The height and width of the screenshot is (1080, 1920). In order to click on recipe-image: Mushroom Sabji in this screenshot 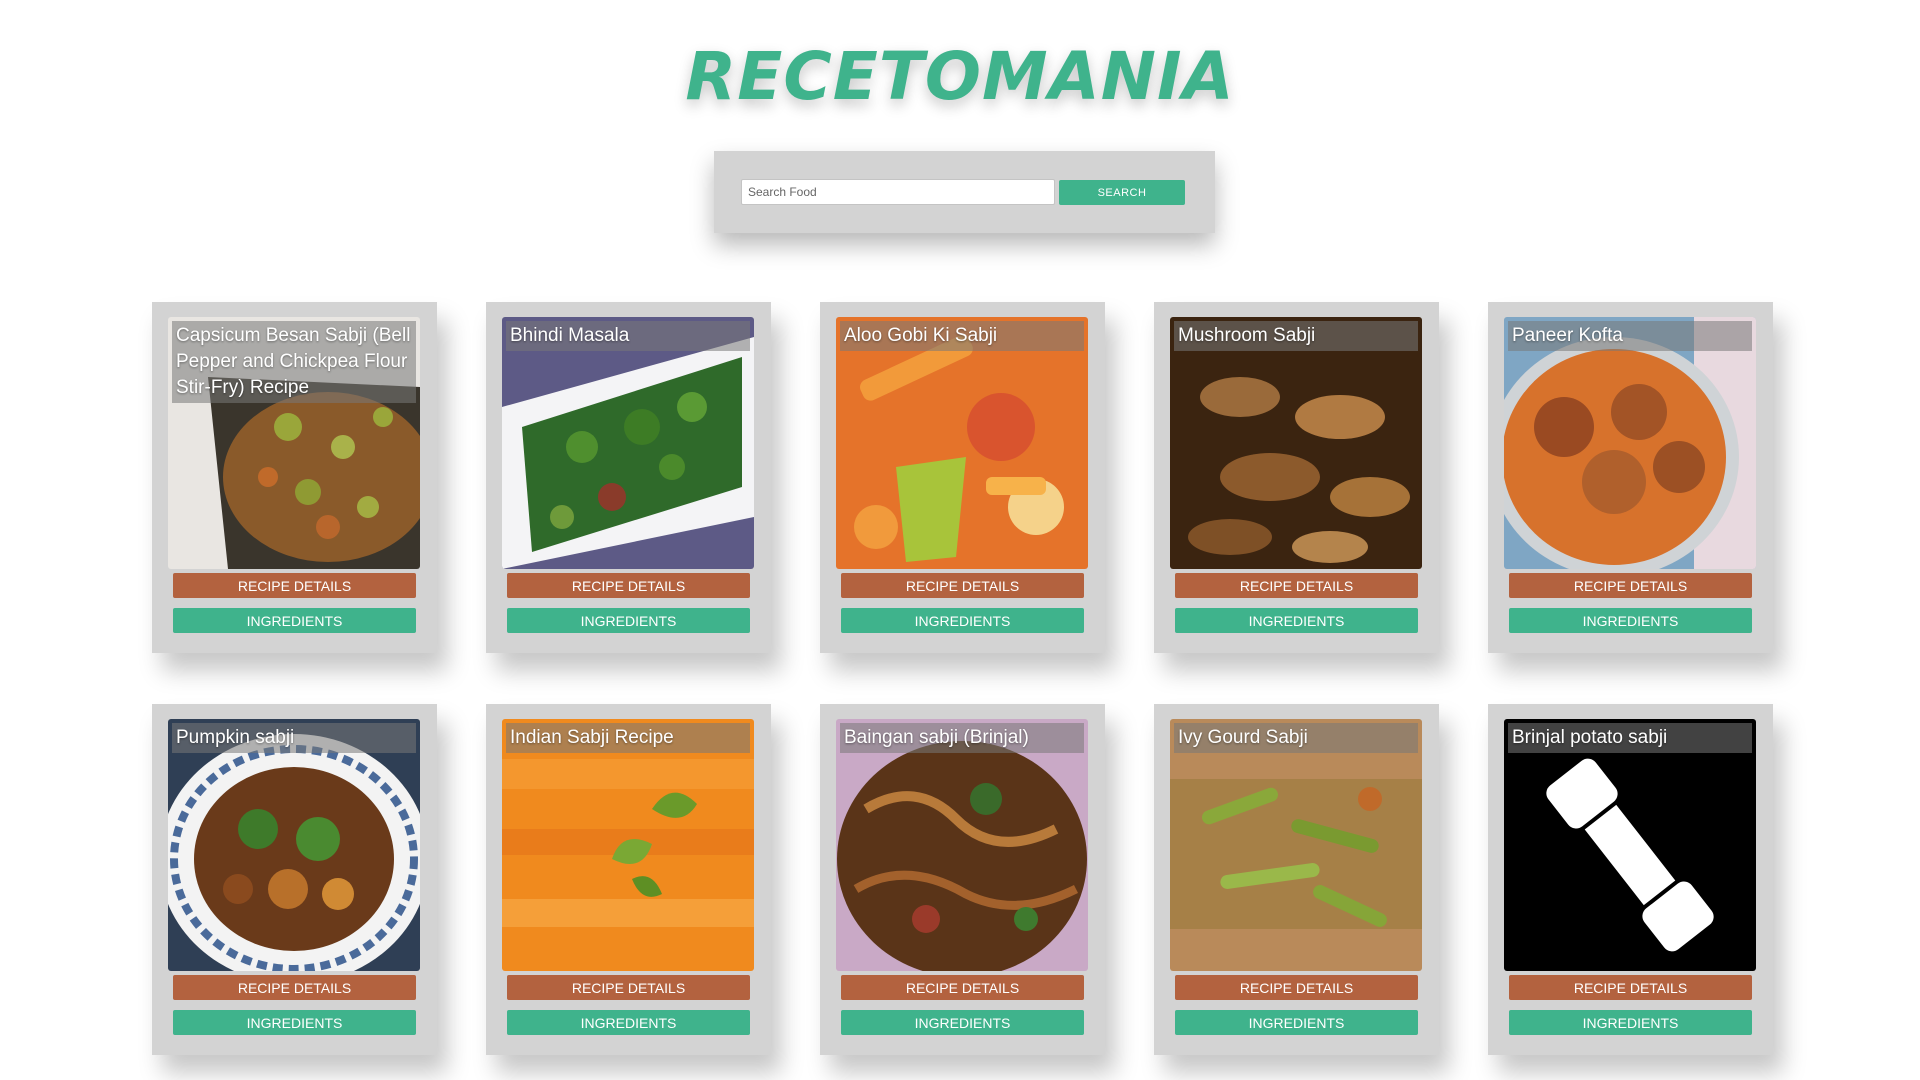, I will do `click(1296, 443)`.